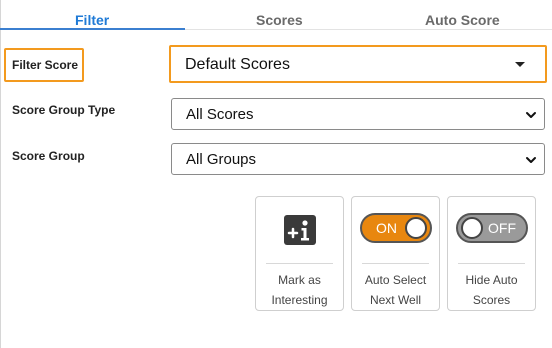  Describe the element at coordinates (237, 64) in the screenshot. I see `filter-score-value: Default Scores` at that location.